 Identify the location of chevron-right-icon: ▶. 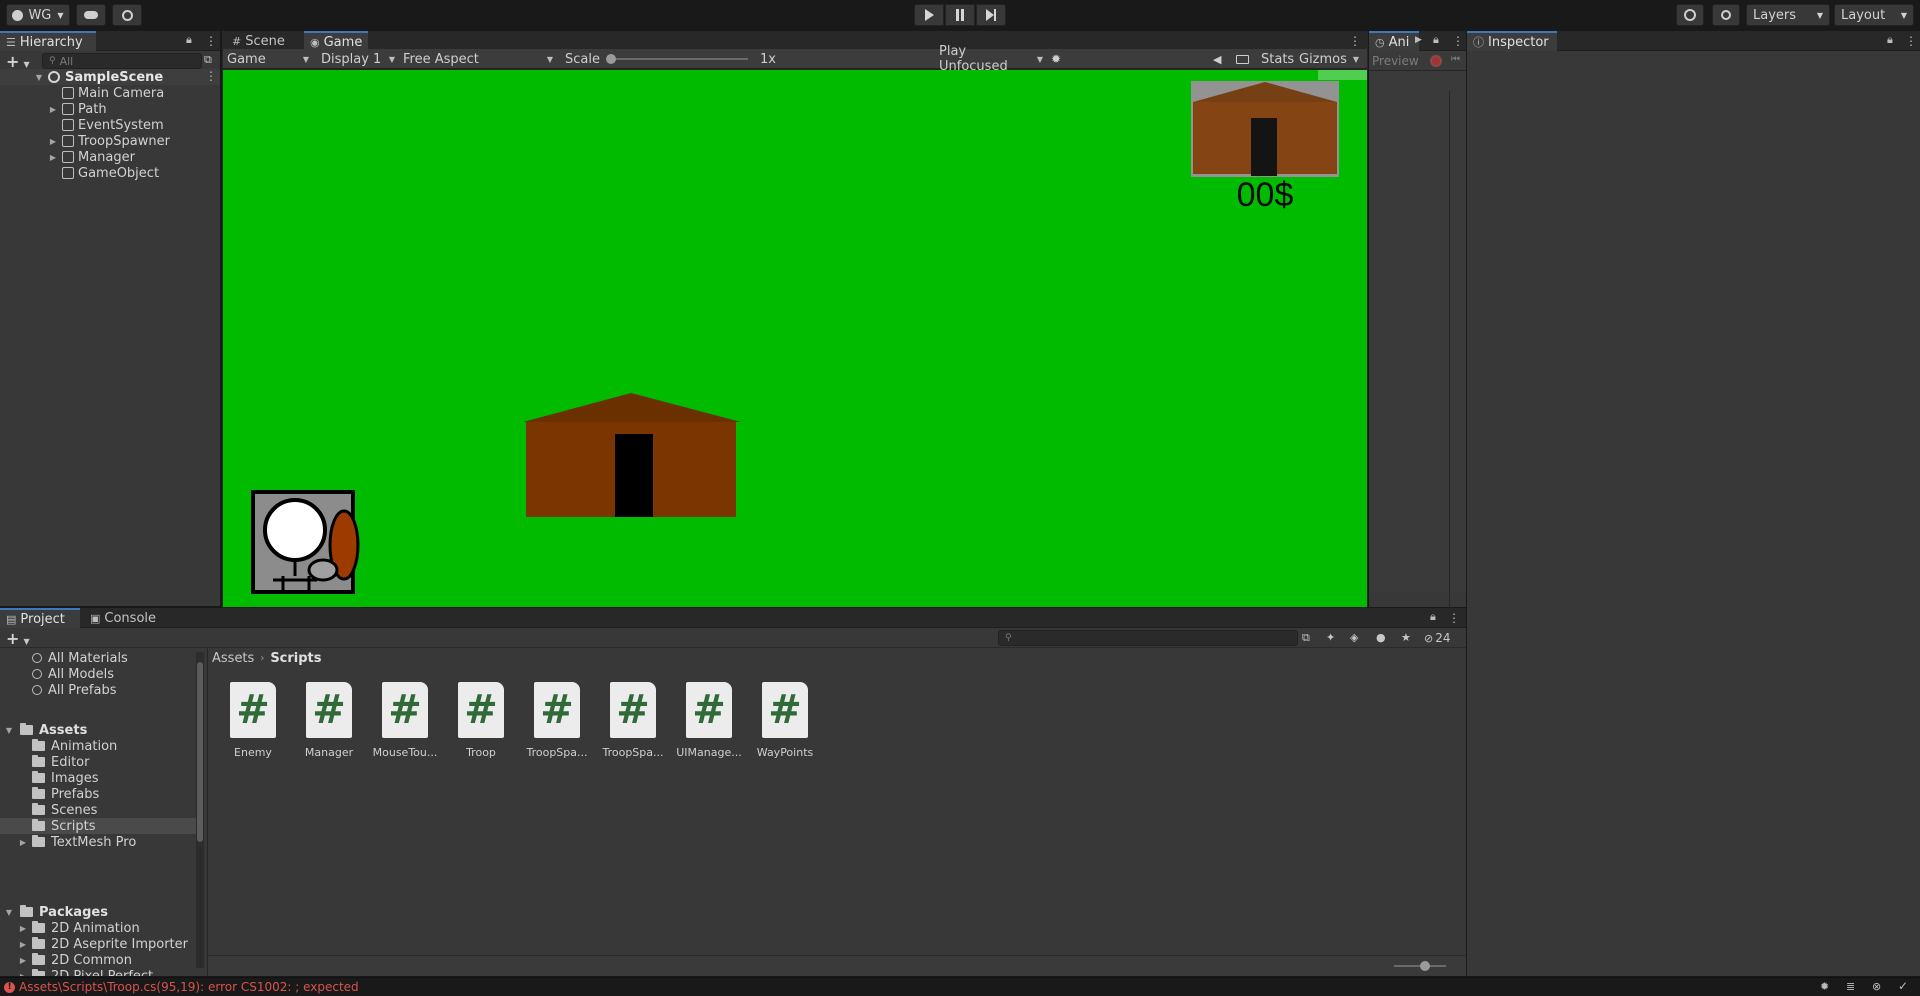
(1418, 40).